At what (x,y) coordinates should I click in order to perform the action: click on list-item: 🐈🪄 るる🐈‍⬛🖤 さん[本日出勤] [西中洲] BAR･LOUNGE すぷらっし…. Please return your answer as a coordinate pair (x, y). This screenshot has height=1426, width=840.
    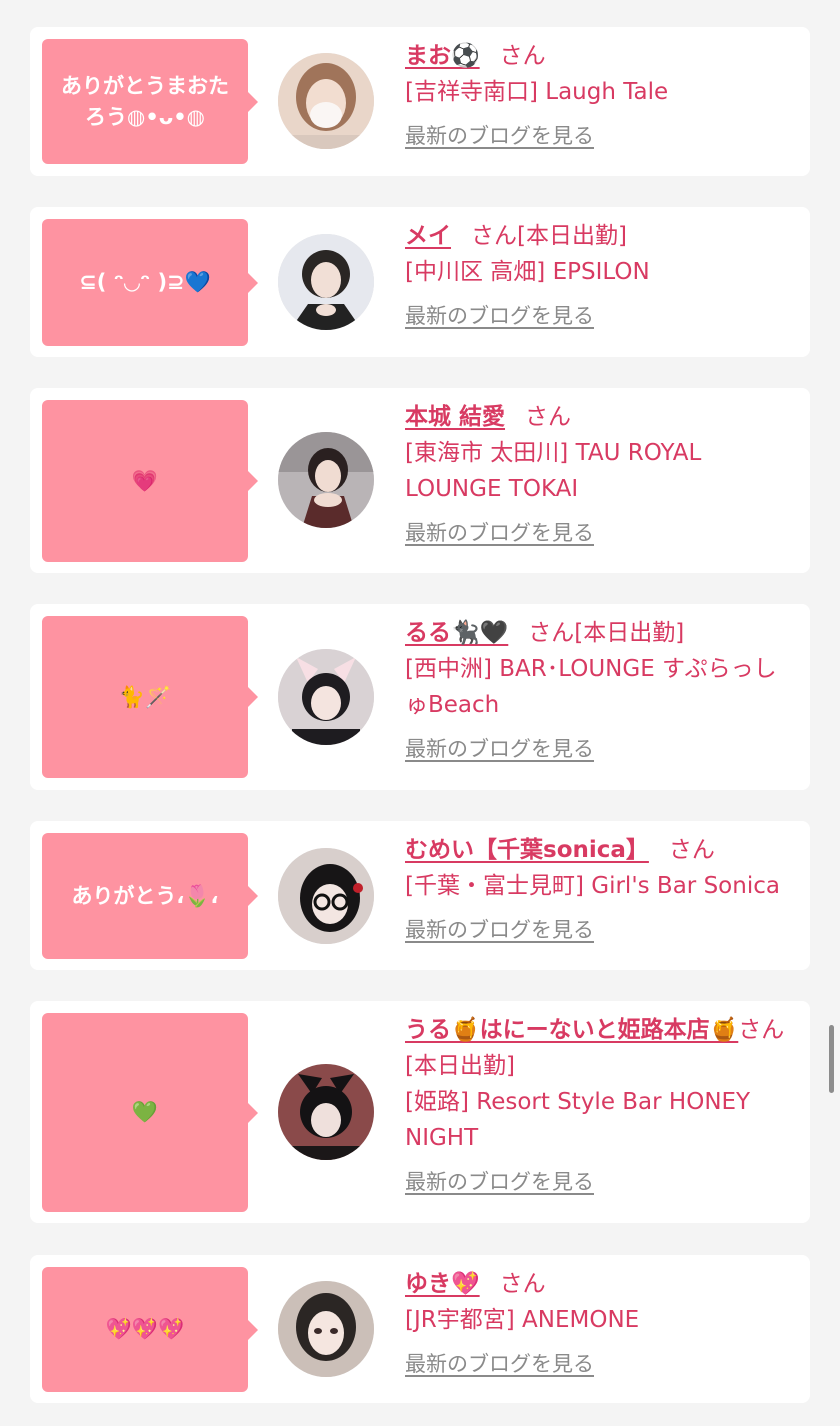
    Looking at the image, I should click on (420, 697).